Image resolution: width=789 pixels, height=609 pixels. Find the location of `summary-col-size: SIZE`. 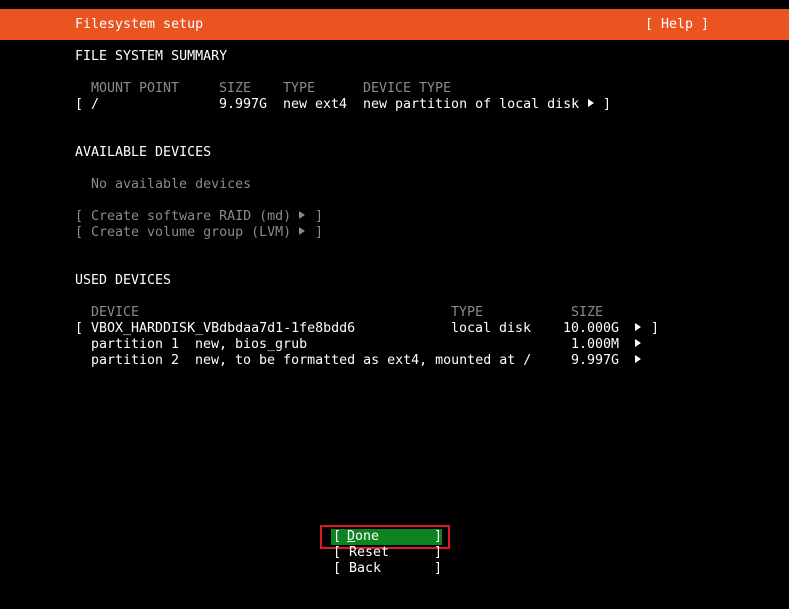

summary-col-size: SIZE is located at coordinates (235, 88).